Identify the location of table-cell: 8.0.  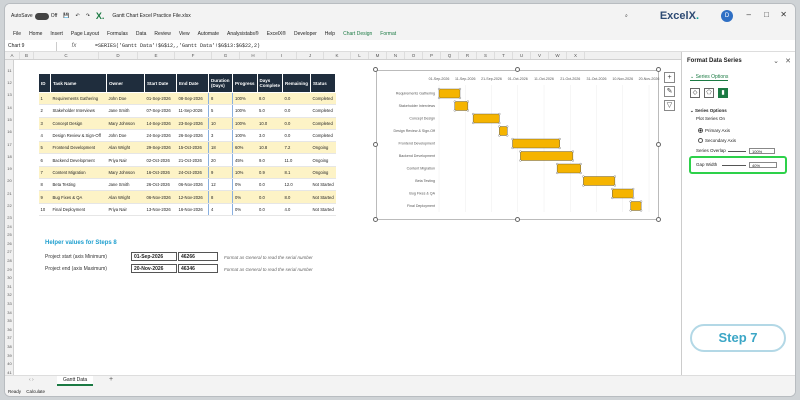
(296, 197).